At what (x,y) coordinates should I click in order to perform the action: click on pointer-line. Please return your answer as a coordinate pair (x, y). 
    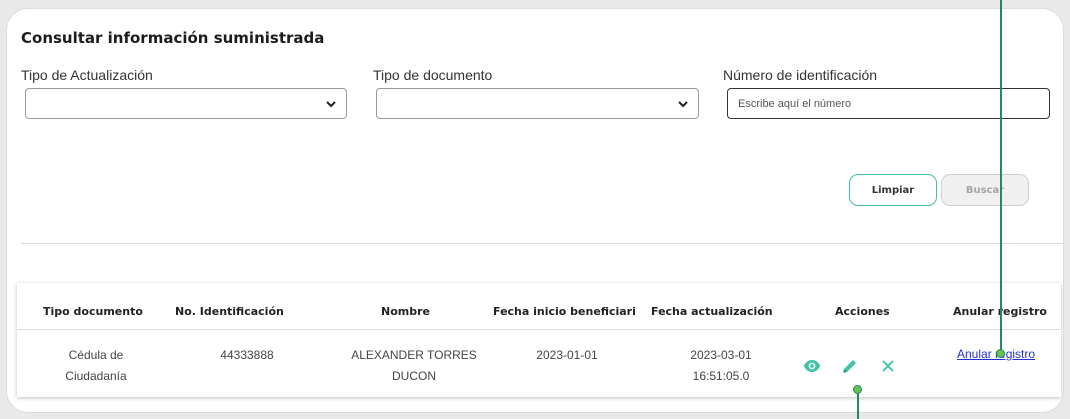
    Looking at the image, I should click on (1001, 176).